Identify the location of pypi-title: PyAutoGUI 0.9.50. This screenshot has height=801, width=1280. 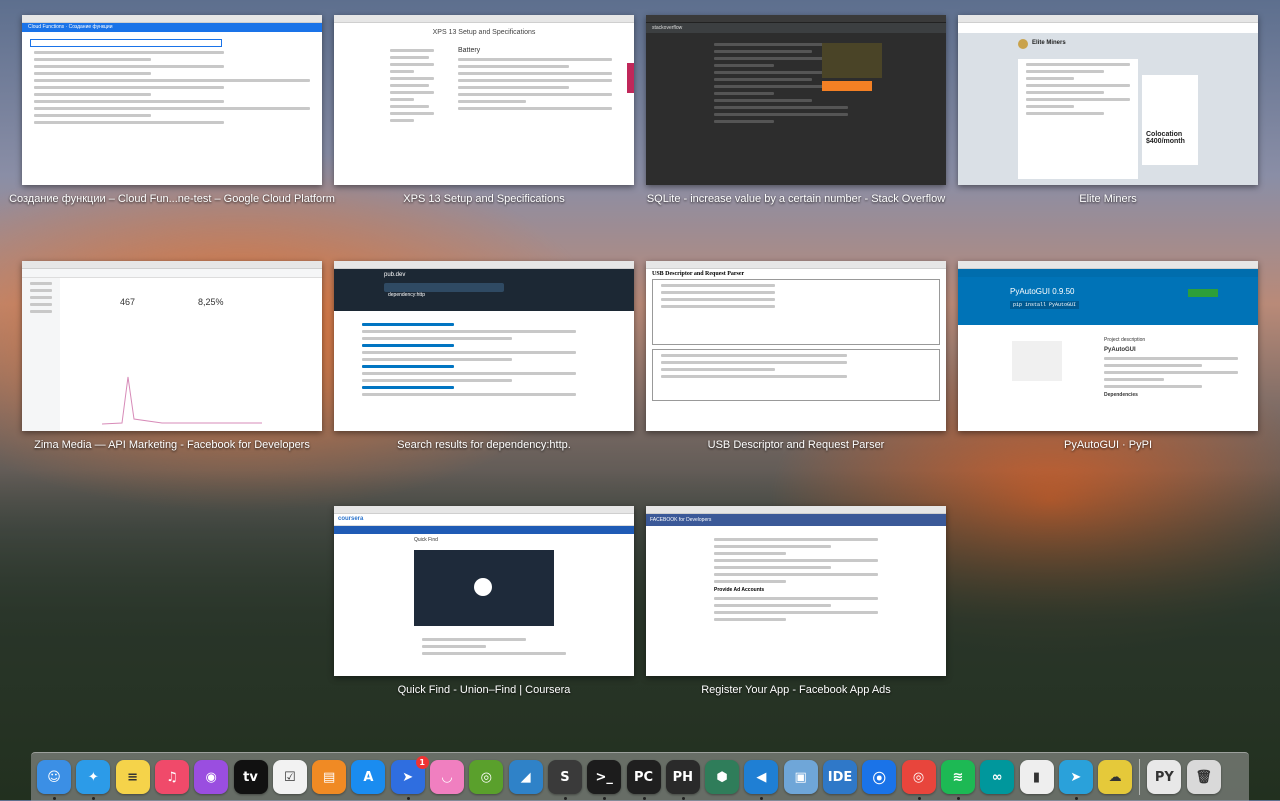
(1042, 291).